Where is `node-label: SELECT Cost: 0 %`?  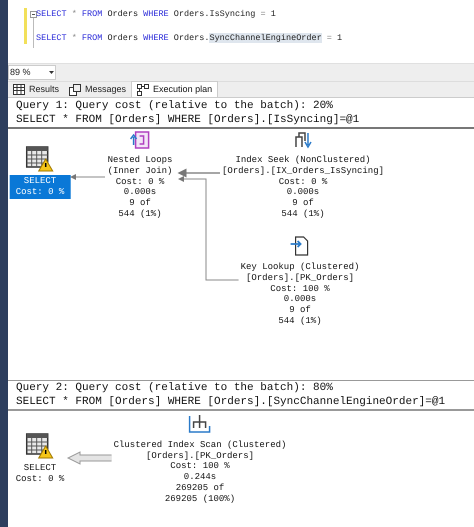
node-label: SELECT Cost: 0 % is located at coordinates (40, 186).